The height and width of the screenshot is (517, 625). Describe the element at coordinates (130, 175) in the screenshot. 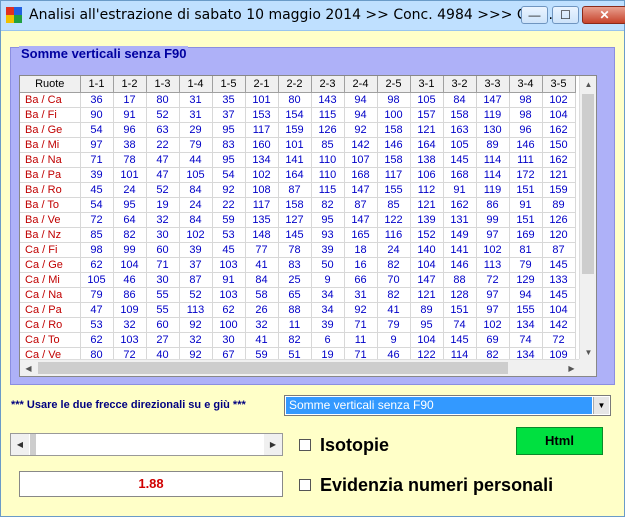

I see `grid-cell: 101` at that location.